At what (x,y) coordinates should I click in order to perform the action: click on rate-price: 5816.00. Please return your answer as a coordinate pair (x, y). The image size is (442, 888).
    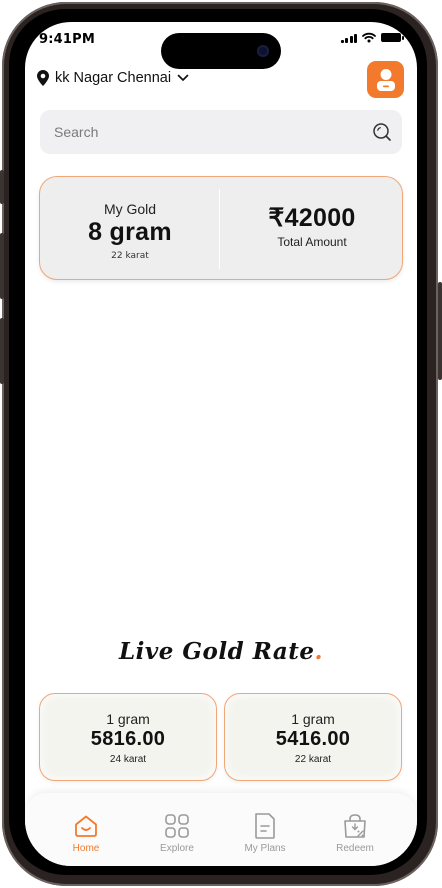
    Looking at the image, I should click on (128, 739).